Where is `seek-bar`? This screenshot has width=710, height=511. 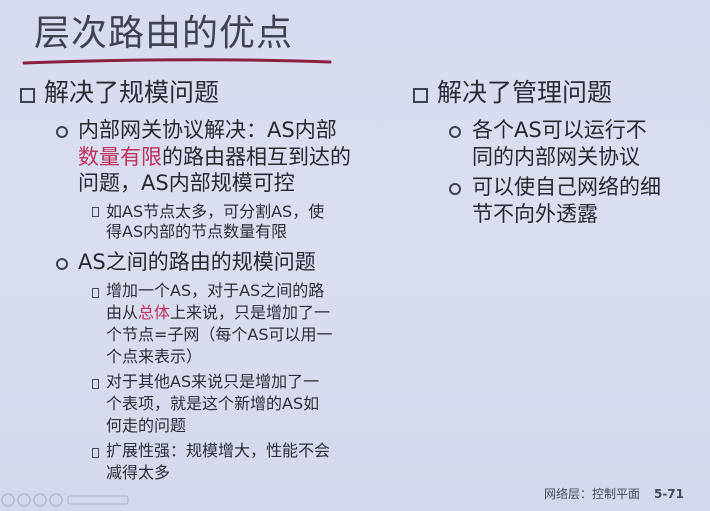
seek-bar is located at coordinates (98, 500).